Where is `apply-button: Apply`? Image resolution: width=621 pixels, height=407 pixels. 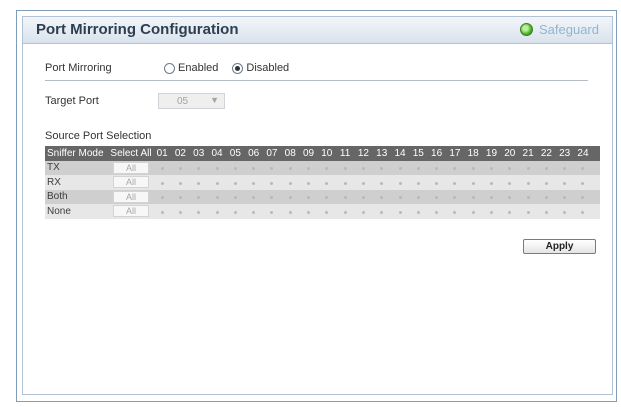
apply-button: Apply is located at coordinates (559, 246).